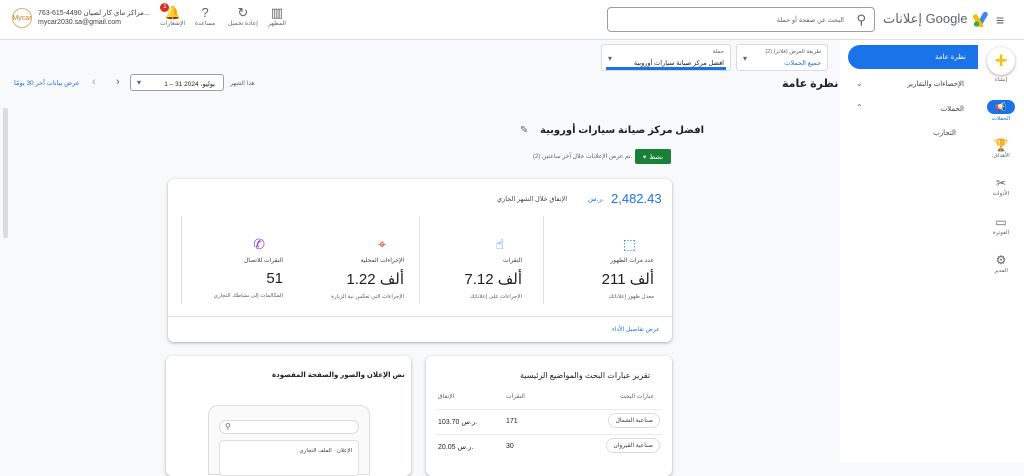 This screenshot has width=1024, height=476. Describe the element at coordinates (1001, 145) in the screenshot. I see `goals-icon: 🏆` at that location.